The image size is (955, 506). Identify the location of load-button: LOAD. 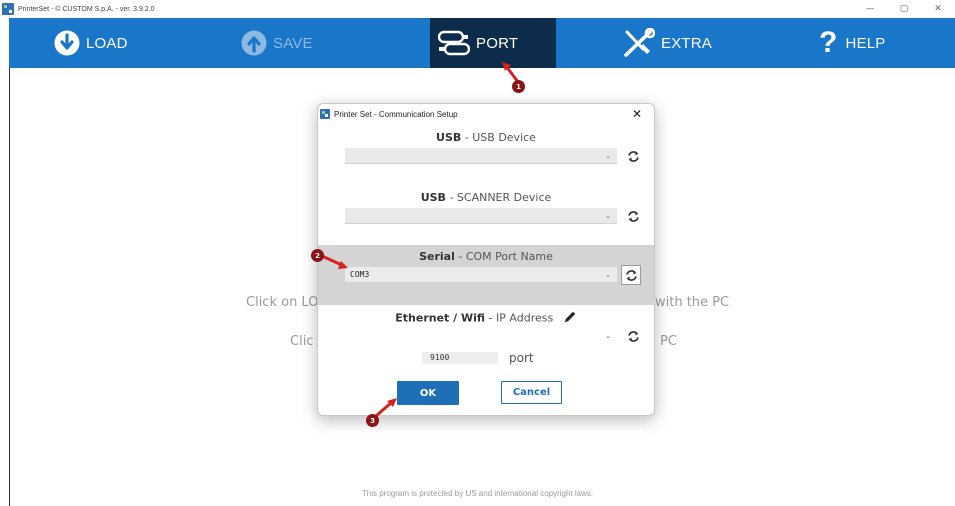
(91, 43).